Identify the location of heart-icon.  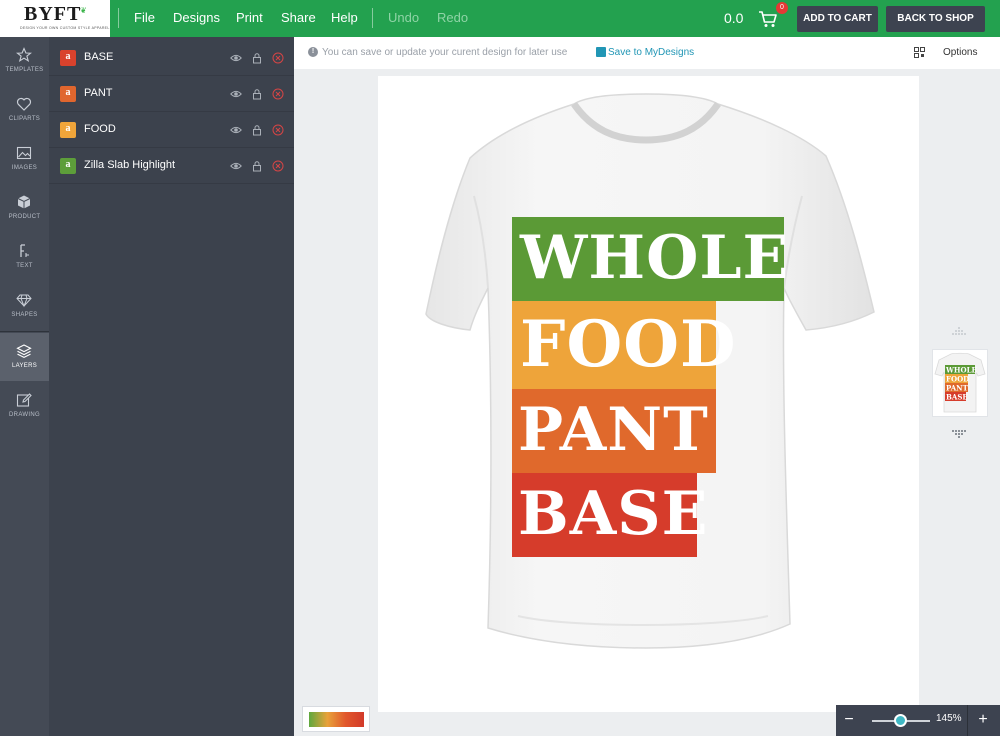
(24, 104).